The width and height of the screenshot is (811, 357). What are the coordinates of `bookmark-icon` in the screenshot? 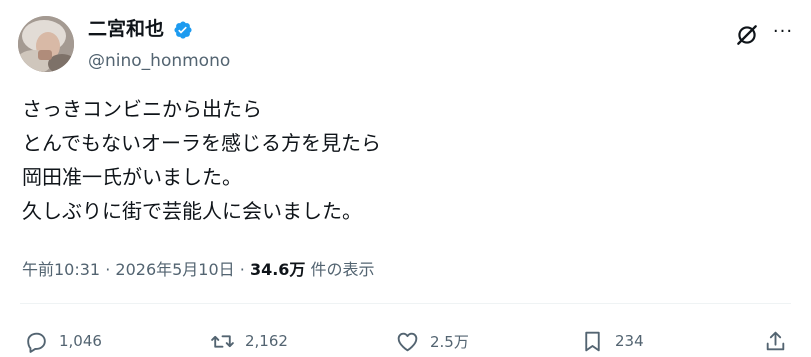 It's located at (592, 341).